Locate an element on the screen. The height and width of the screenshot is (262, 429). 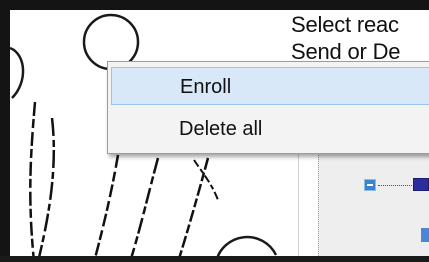
device-icon is located at coordinates (421, 184).